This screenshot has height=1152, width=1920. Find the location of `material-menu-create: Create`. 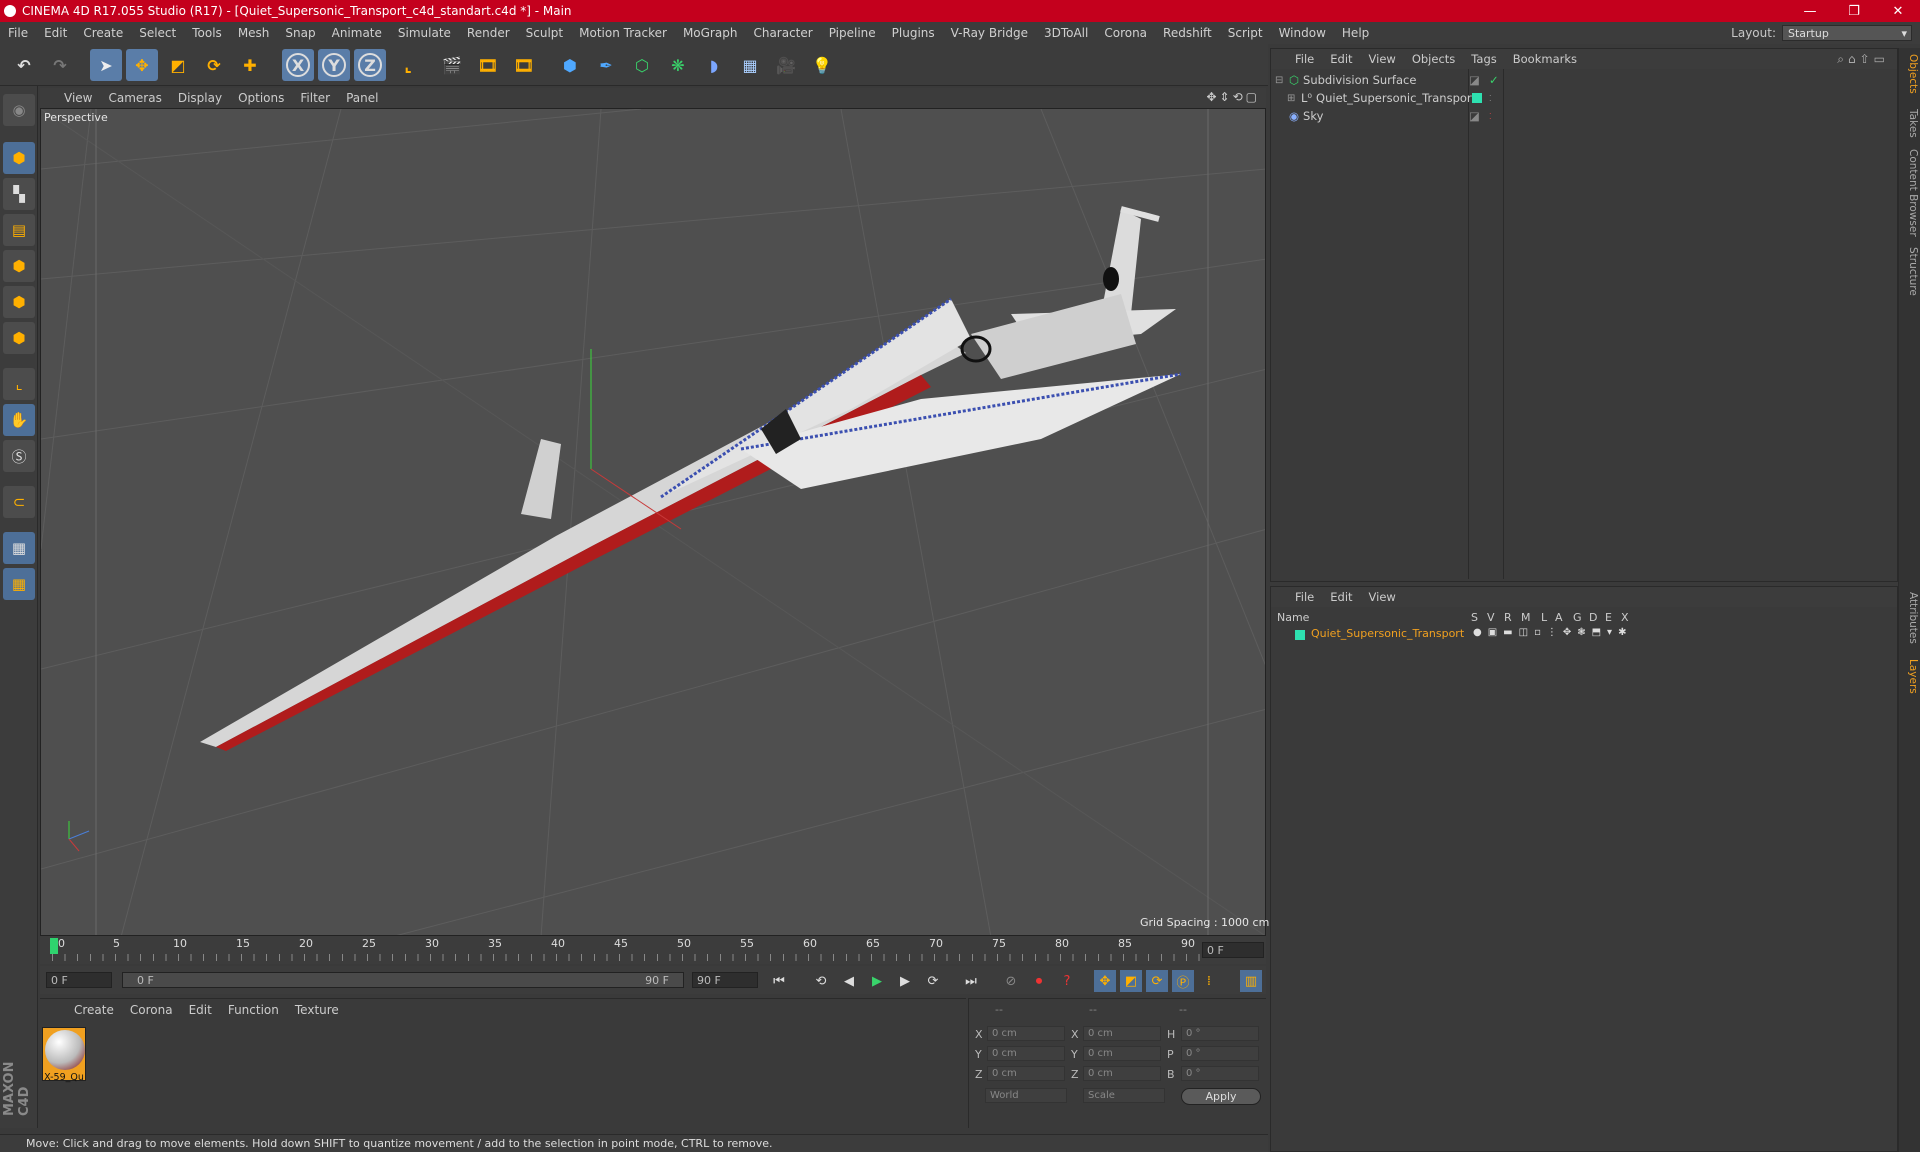

material-menu-create: Create is located at coordinates (94, 1010).